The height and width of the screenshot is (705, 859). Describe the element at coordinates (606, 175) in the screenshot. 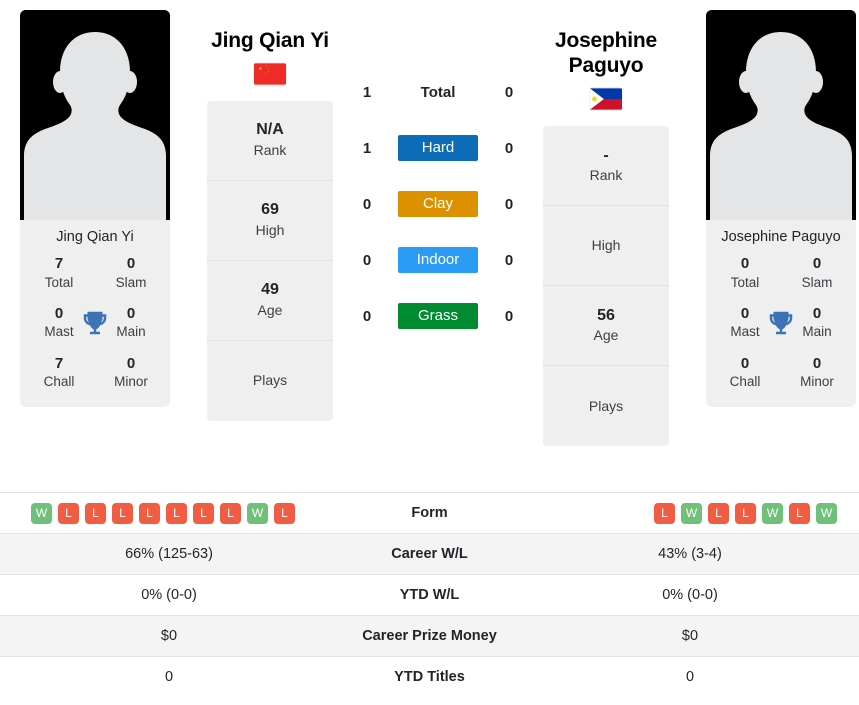

I see `right-rank-label: Rank` at that location.